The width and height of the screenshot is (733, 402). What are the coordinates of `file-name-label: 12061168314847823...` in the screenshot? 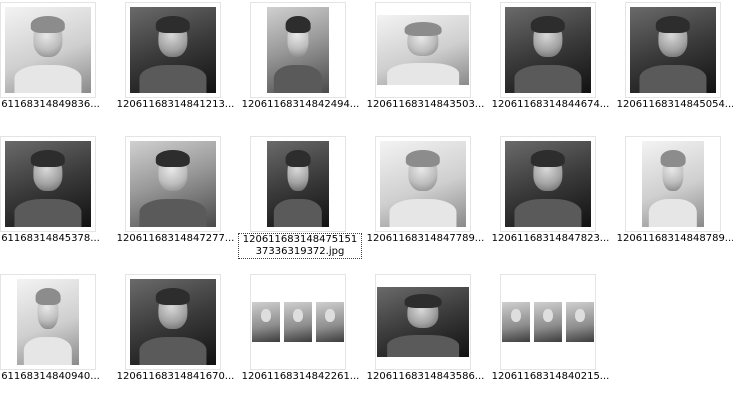 It's located at (550, 239).